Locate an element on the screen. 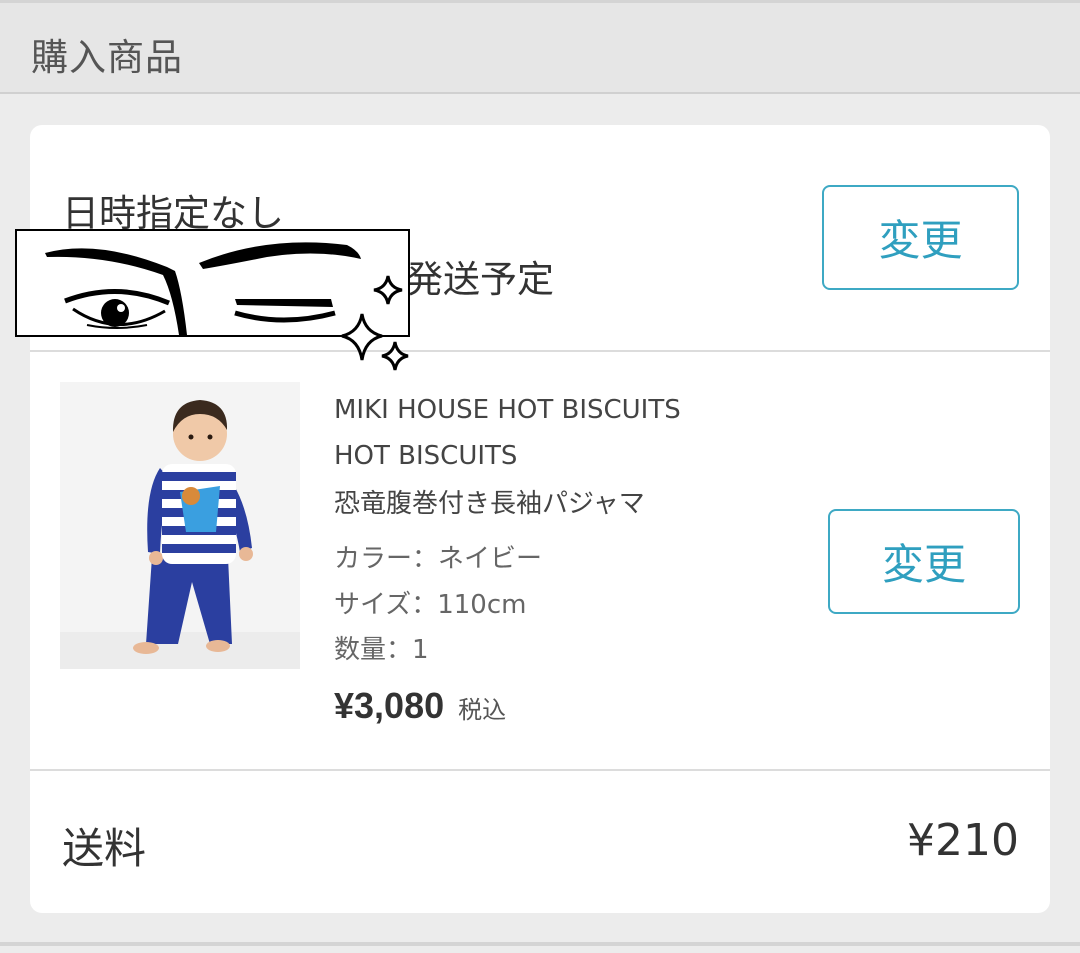 This screenshot has width=1080, height=953. price-row: ¥3,080 税込 is located at coordinates (420, 706).